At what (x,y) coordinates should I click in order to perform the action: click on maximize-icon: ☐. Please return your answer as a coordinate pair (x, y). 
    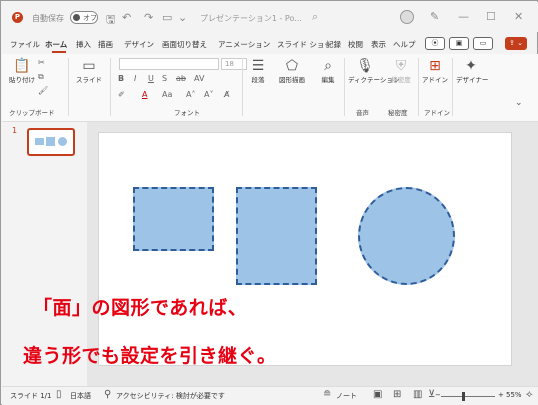
    Looking at the image, I should click on (491, 16).